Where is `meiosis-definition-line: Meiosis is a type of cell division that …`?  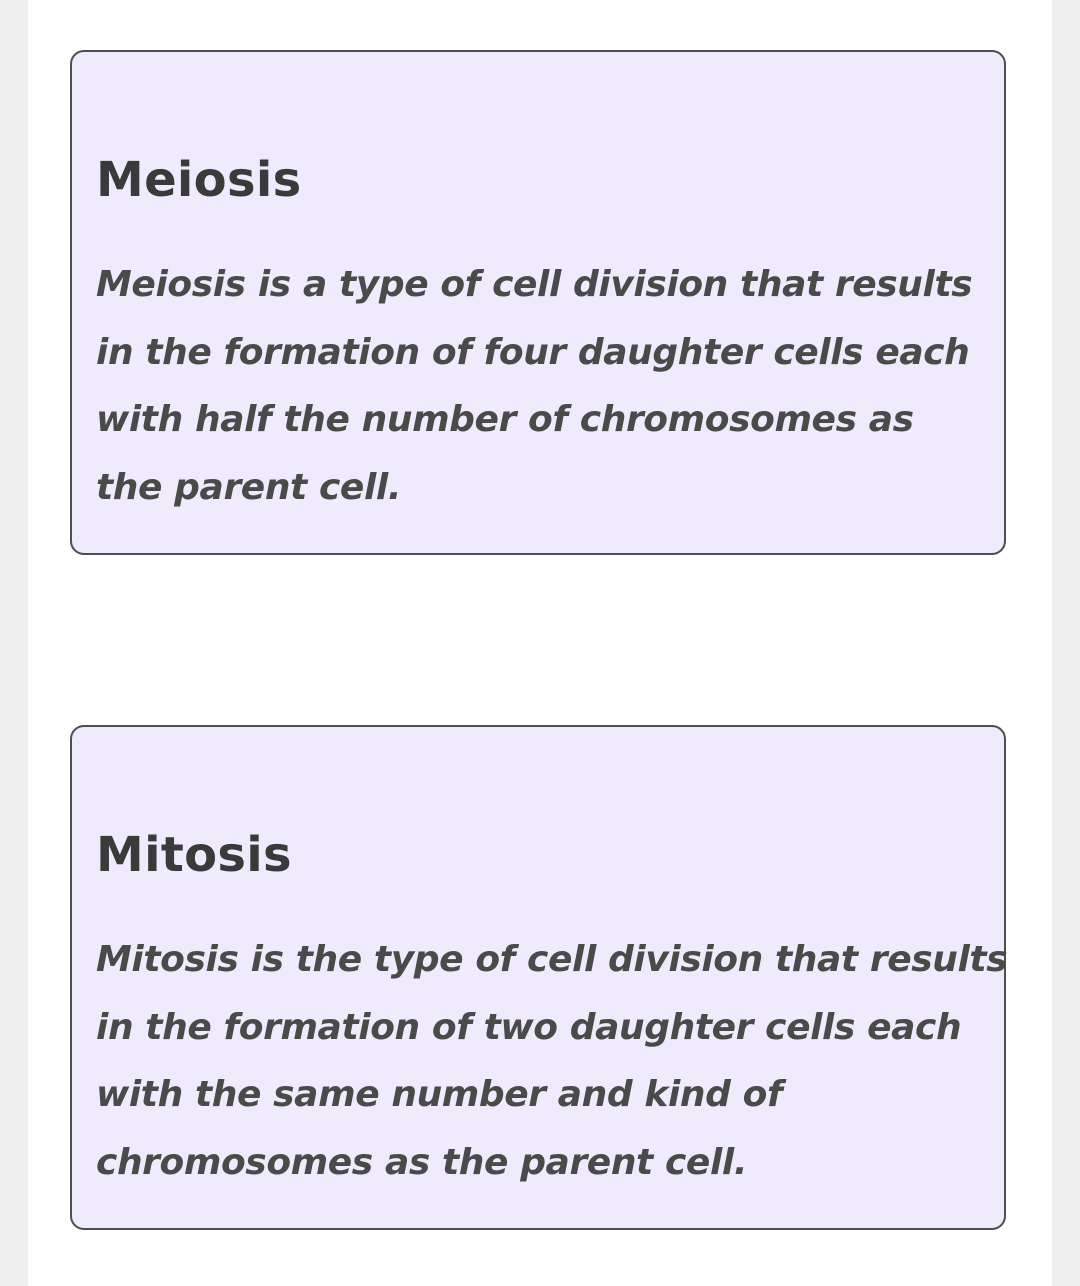
meiosis-definition-line: Meiosis is a type of cell division that … is located at coordinates (534, 284).